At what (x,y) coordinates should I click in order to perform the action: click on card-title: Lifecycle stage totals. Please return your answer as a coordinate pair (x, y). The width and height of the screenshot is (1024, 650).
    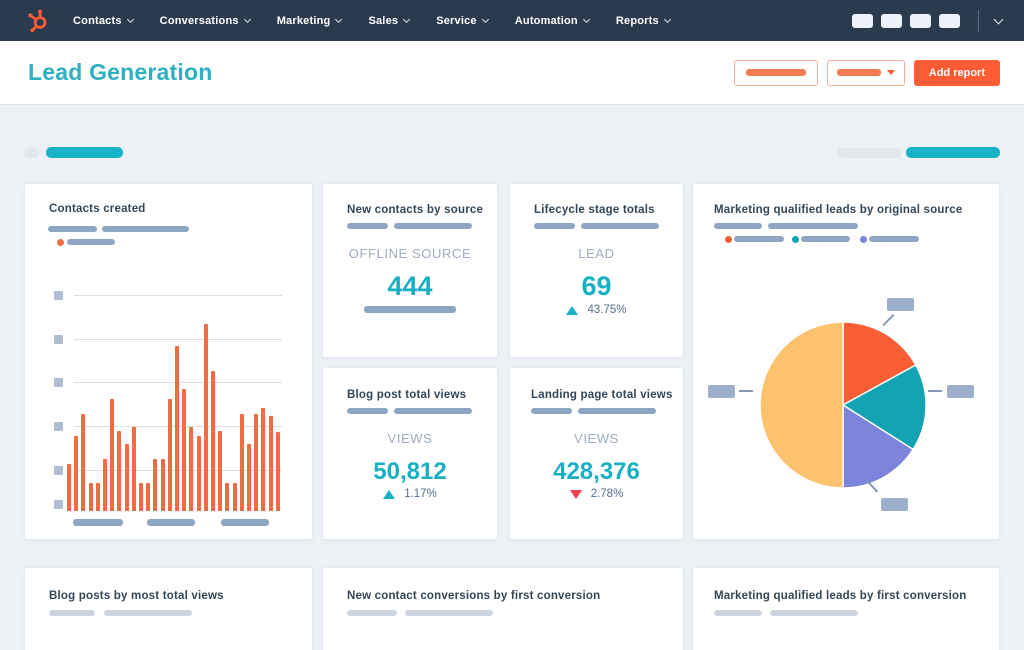
    Looking at the image, I should click on (594, 210).